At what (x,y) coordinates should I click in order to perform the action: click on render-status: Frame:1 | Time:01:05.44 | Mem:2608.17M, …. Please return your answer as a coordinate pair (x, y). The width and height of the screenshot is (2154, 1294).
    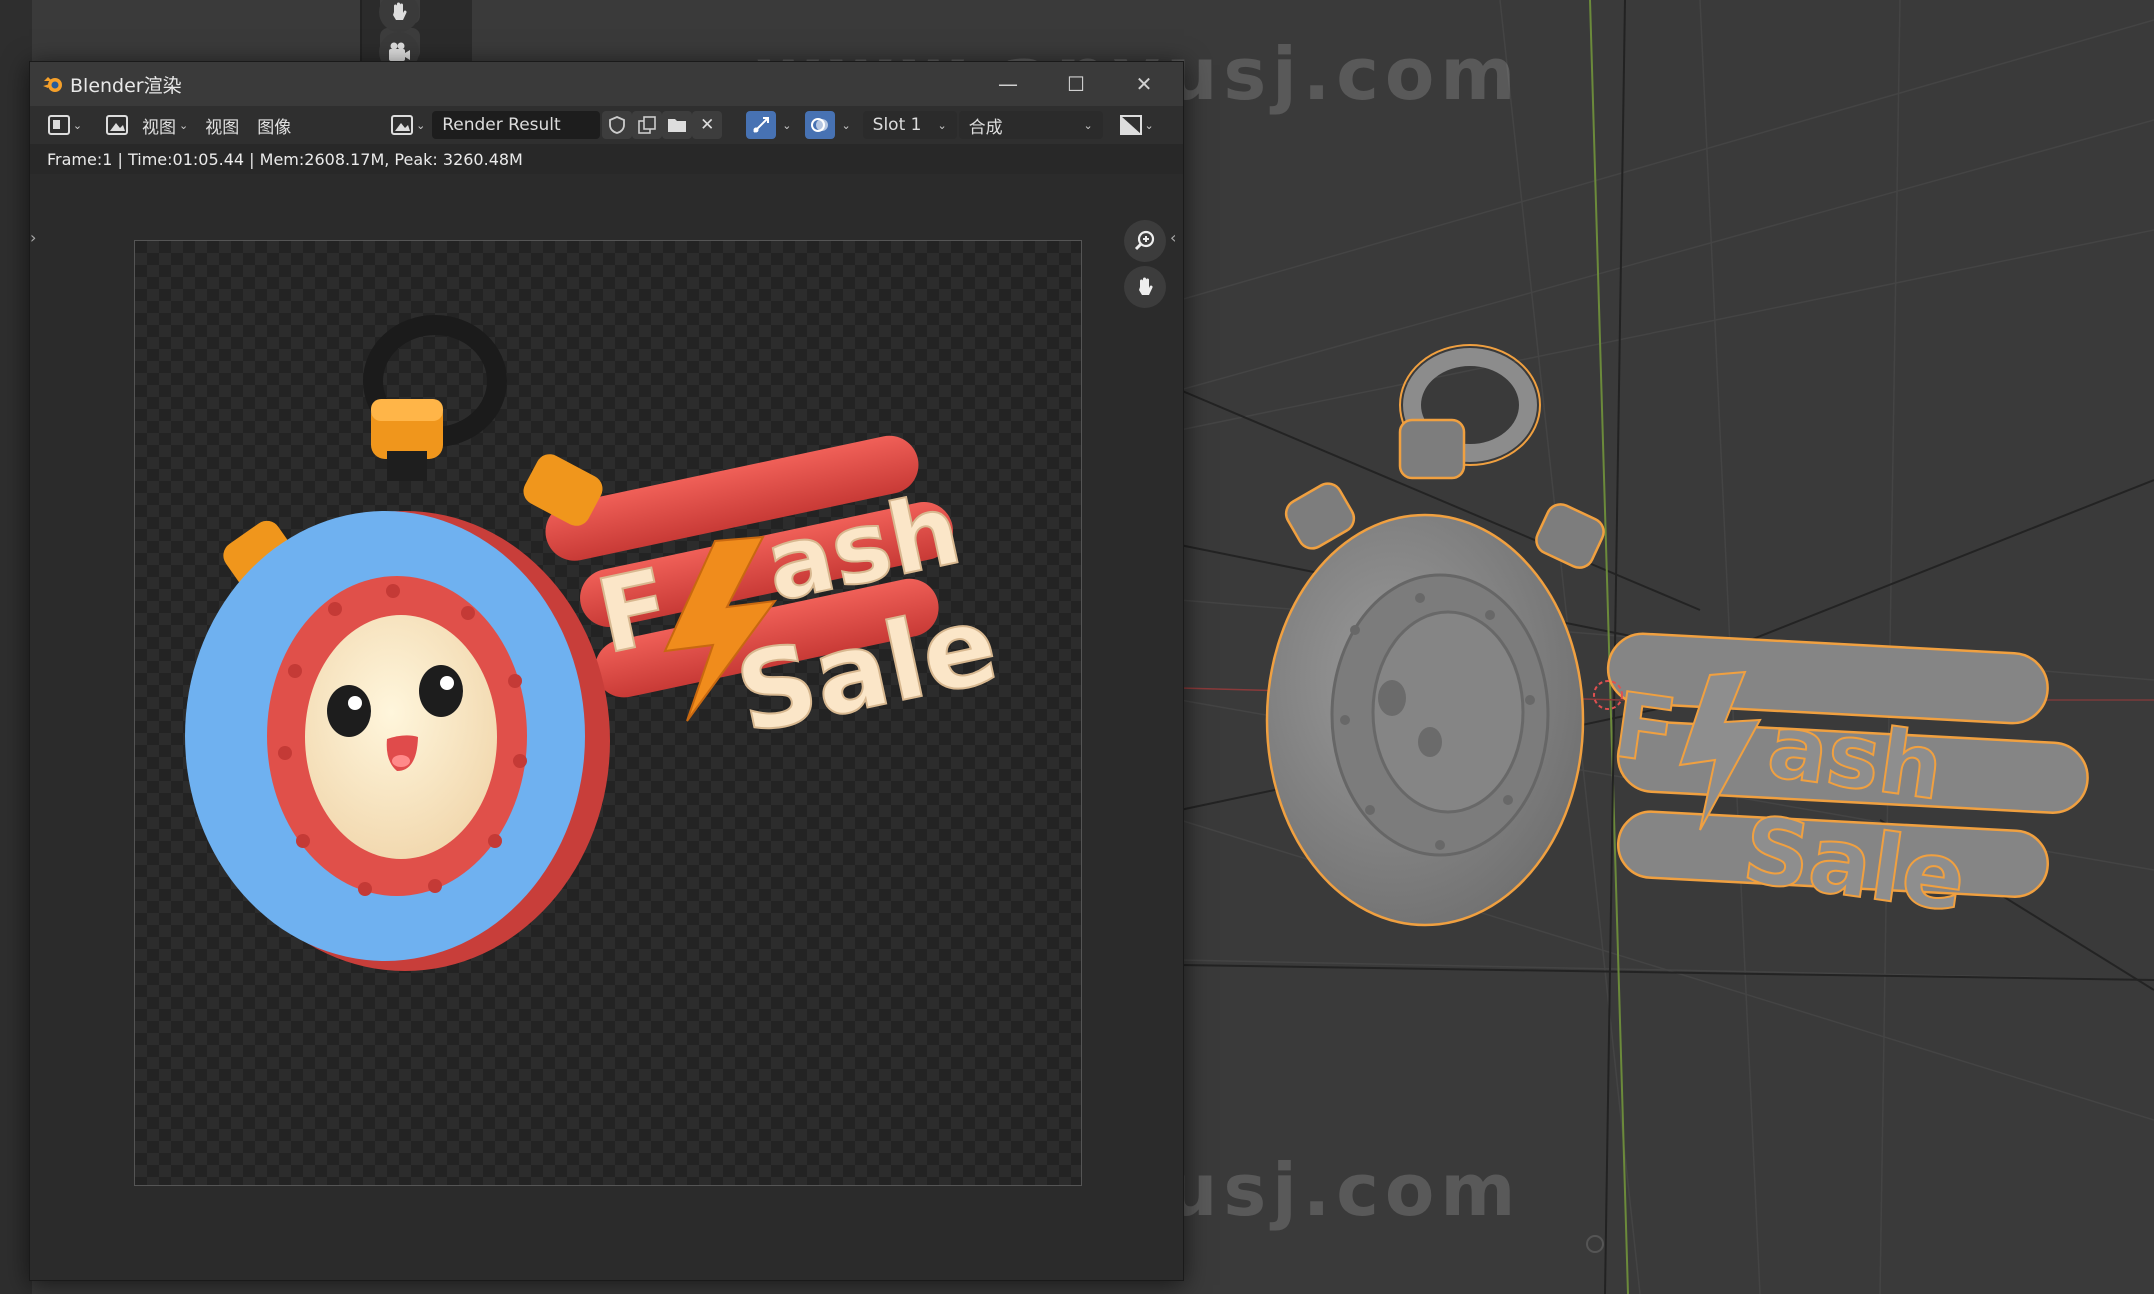
    Looking at the image, I should click on (606, 159).